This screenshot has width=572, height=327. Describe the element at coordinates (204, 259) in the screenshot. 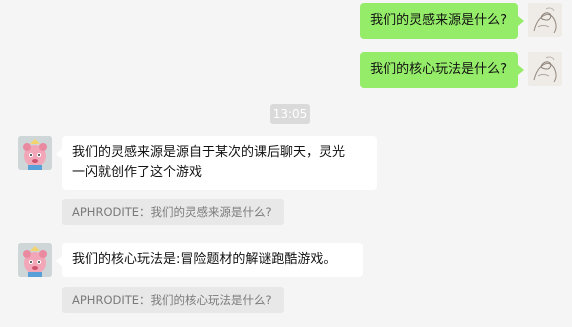

I see `message-text-line: 我们的核心玩法是:冒险题材的解谜跑酷游戏。` at that location.